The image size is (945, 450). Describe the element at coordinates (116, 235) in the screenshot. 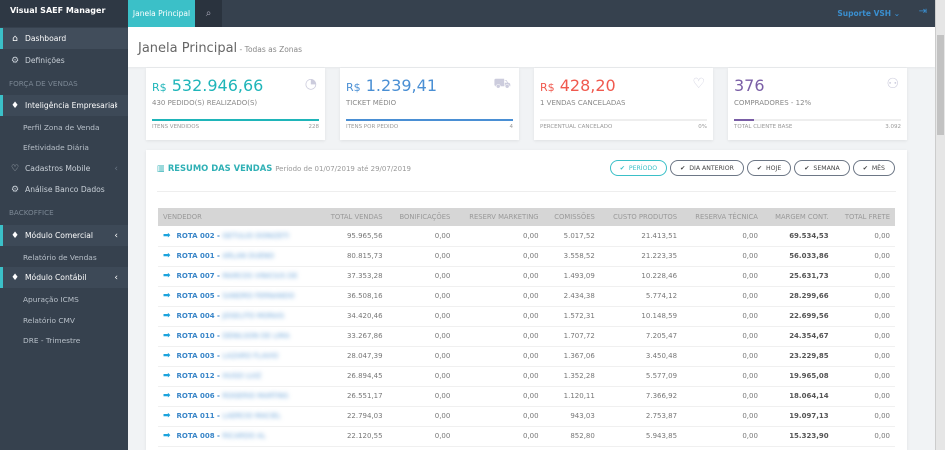

I see `chevron-left-icon: ‹` at that location.